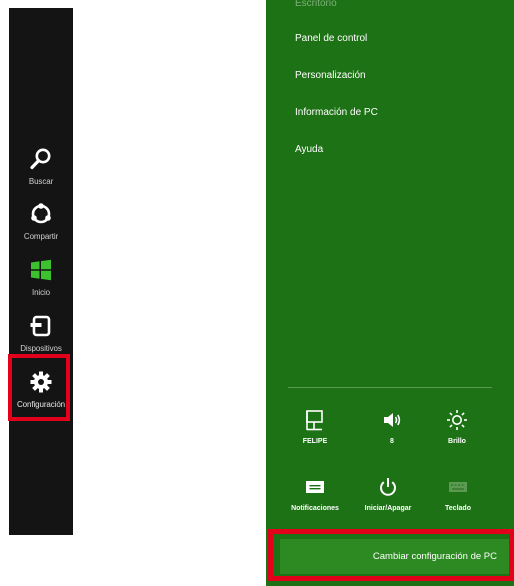 The width and height of the screenshot is (514, 586). I want to click on menu-item-help: Ayuda, so click(309, 150).